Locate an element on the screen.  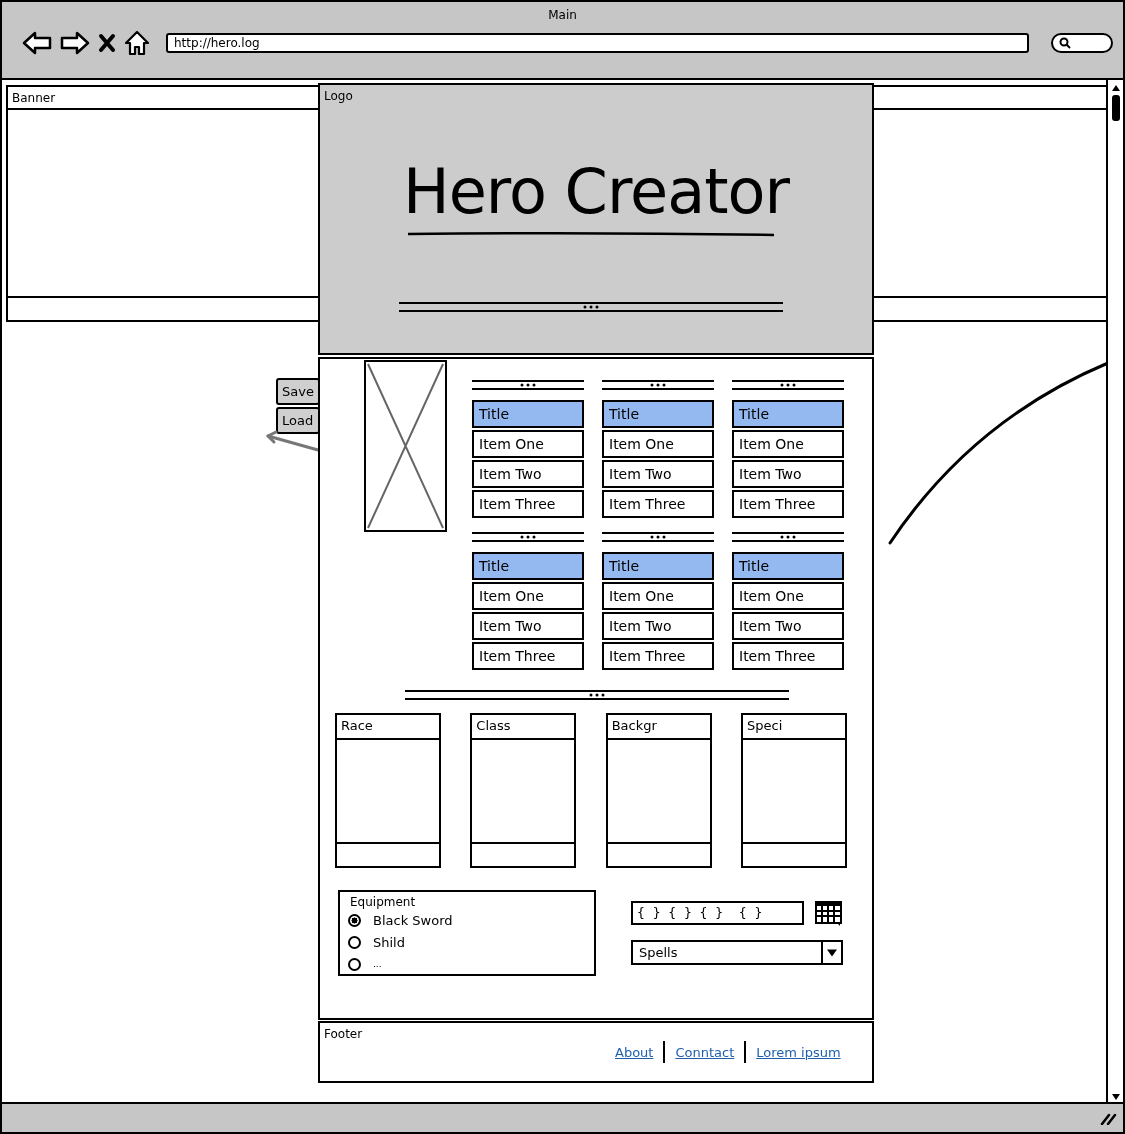
window-title: Main is located at coordinates (562, 16).